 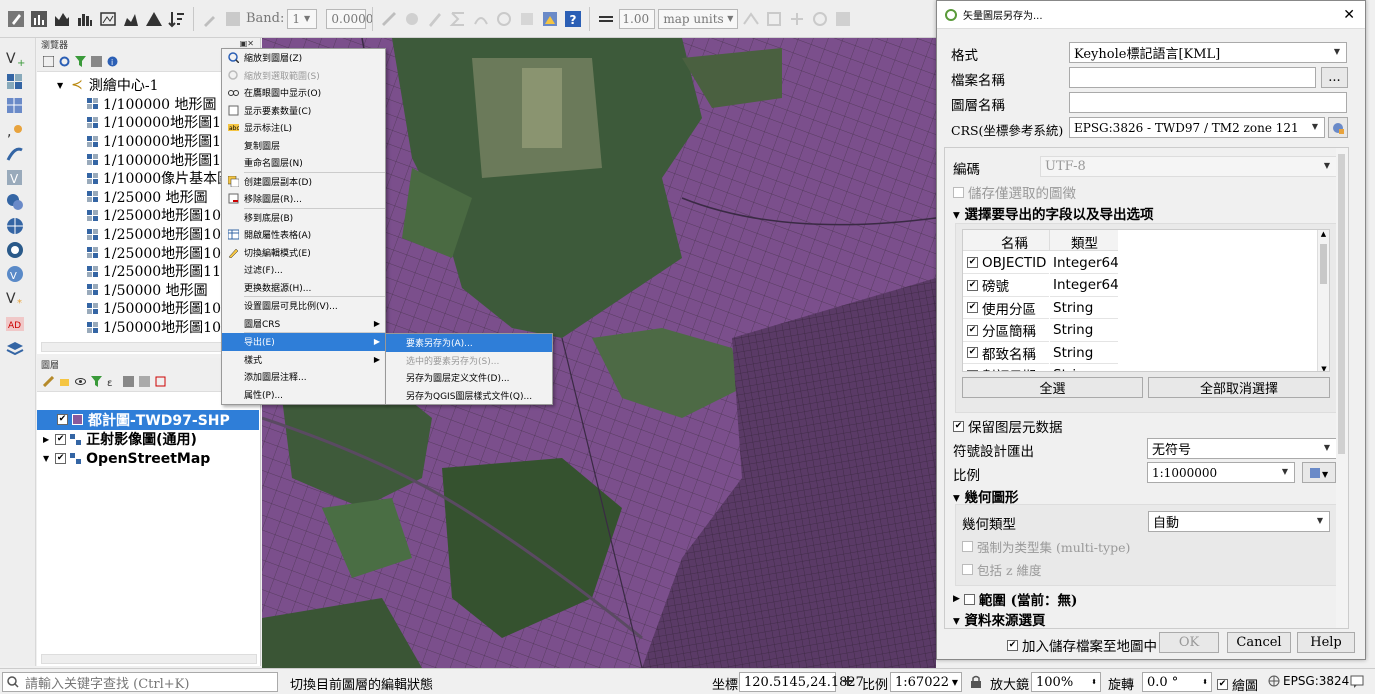 What do you see at coordinates (976, 681) in the screenshot?
I see `lock-icon` at bounding box center [976, 681].